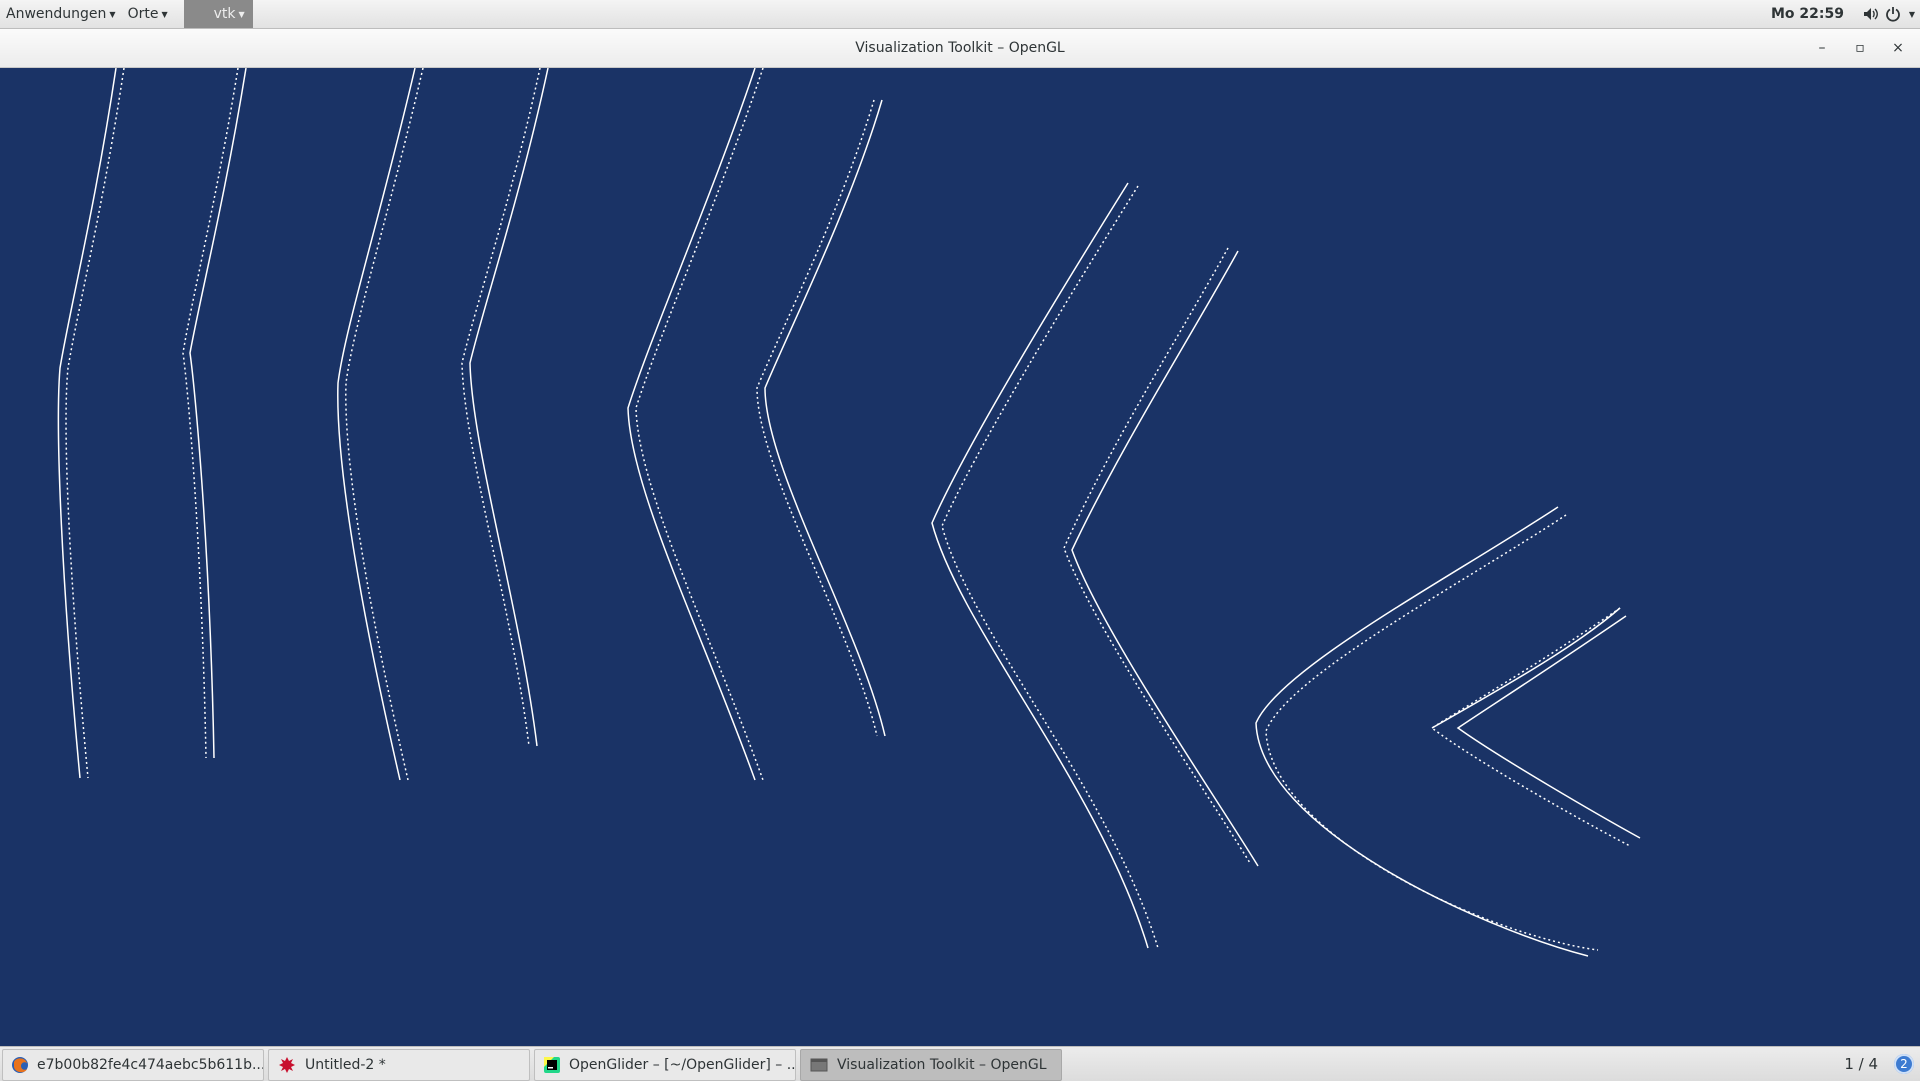 The image size is (1920, 1081). Describe the element at coordinates (1904, 1064) in the screenshot. I see `notification-badge: 2` at that location.